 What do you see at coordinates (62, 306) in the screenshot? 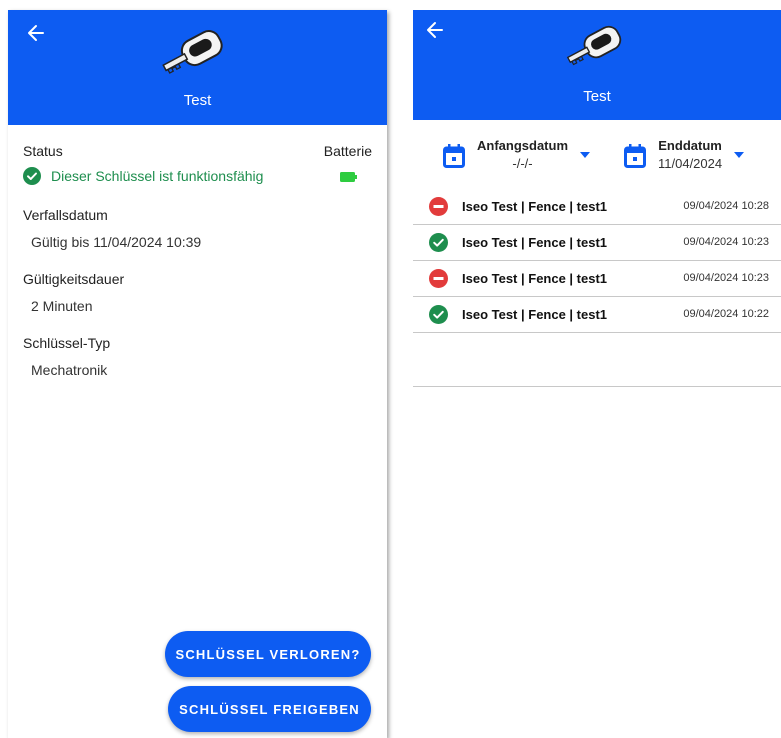
I see `duration-value: 2 Minuten` at bounding box center [62, 306].